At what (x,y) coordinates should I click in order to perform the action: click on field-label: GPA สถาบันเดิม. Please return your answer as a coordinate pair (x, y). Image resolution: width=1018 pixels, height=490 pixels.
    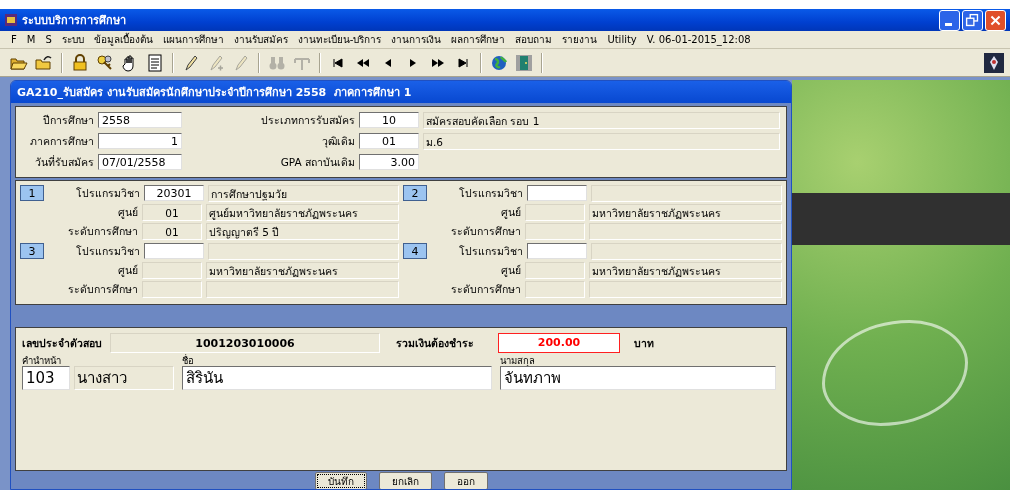
    Looking at the image, I should click on (317, 162).